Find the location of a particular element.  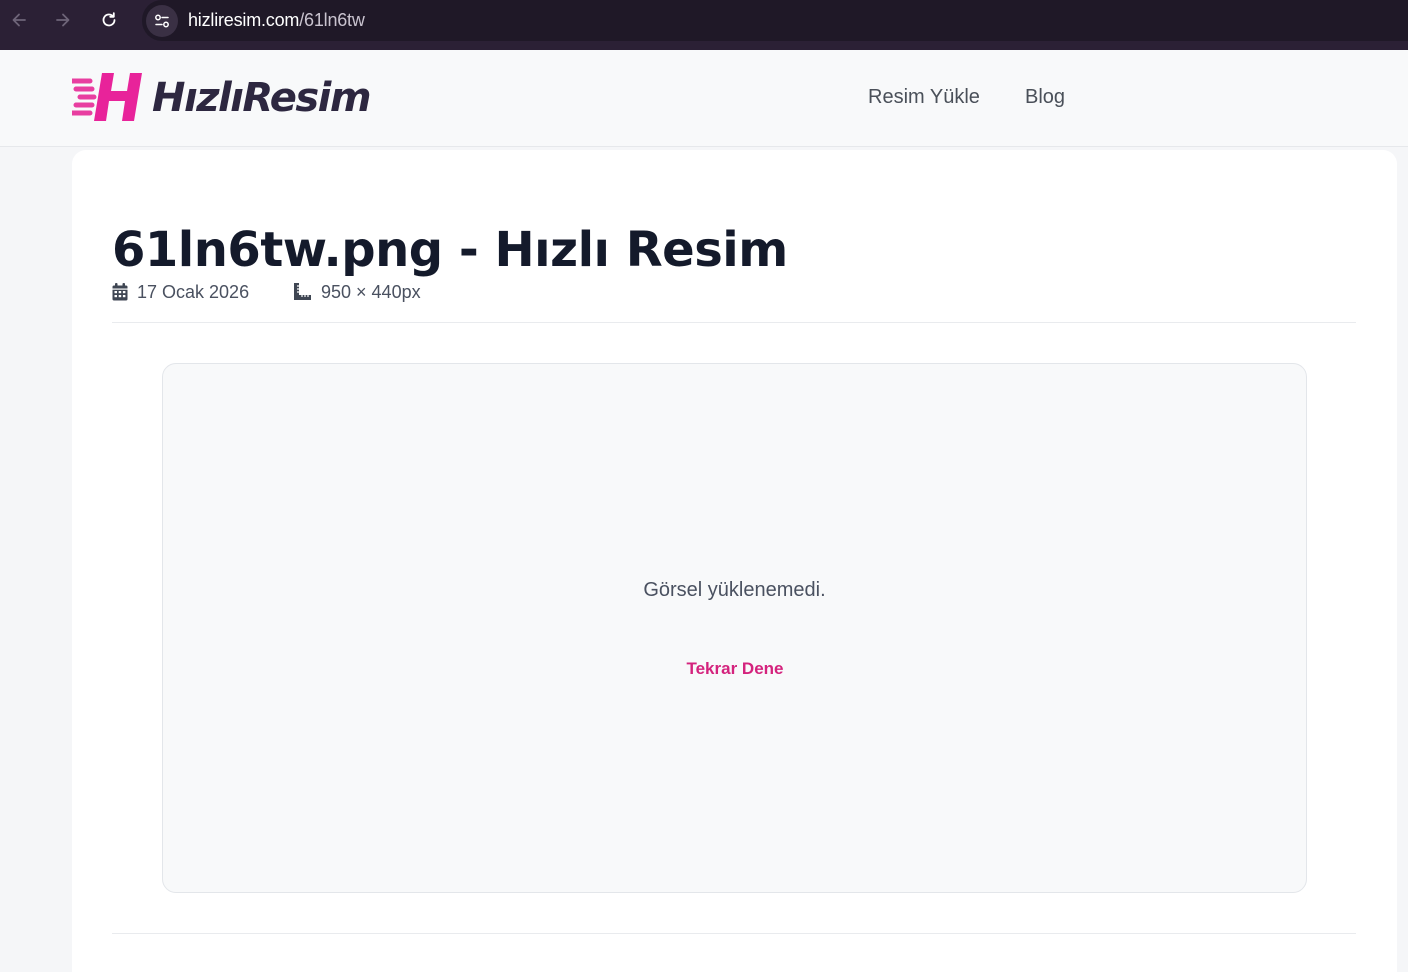

forward-button is located at coordinates (63, 20).